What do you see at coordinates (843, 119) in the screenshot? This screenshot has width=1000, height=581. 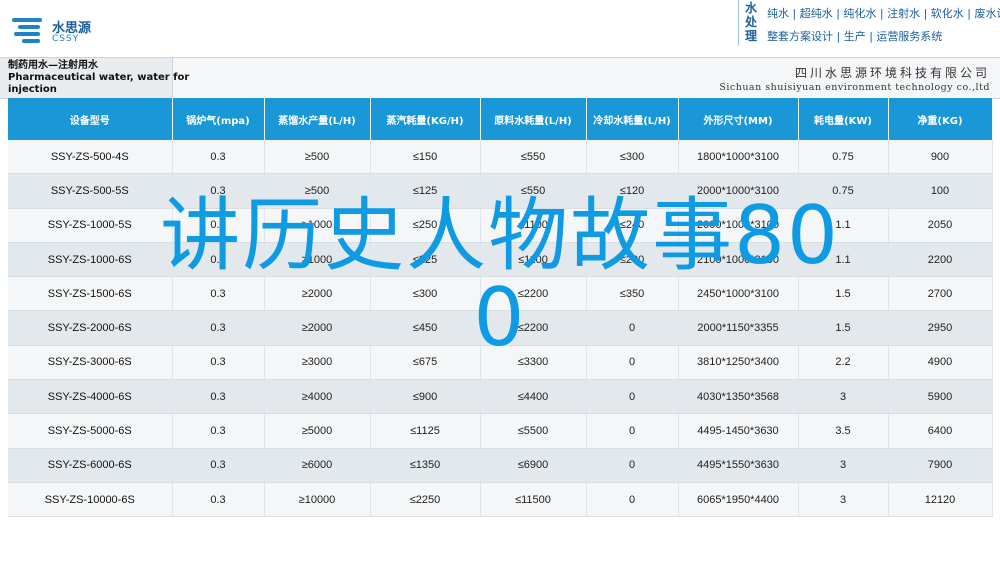 I see `column-header: 耗电量(KW)` at bounding box center [843, 119].